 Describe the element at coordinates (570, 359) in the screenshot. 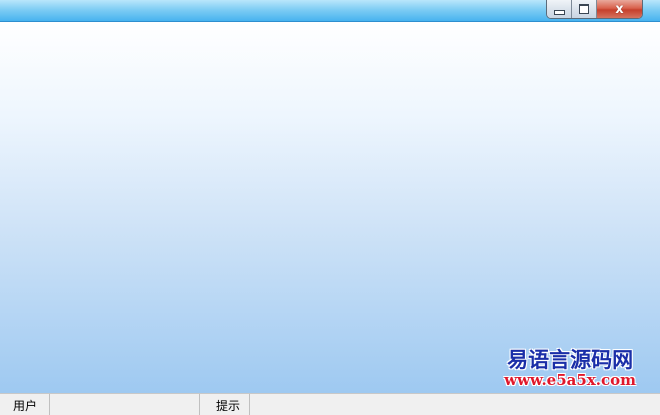

I see `watermark-title: 易语言源码网` at that location.